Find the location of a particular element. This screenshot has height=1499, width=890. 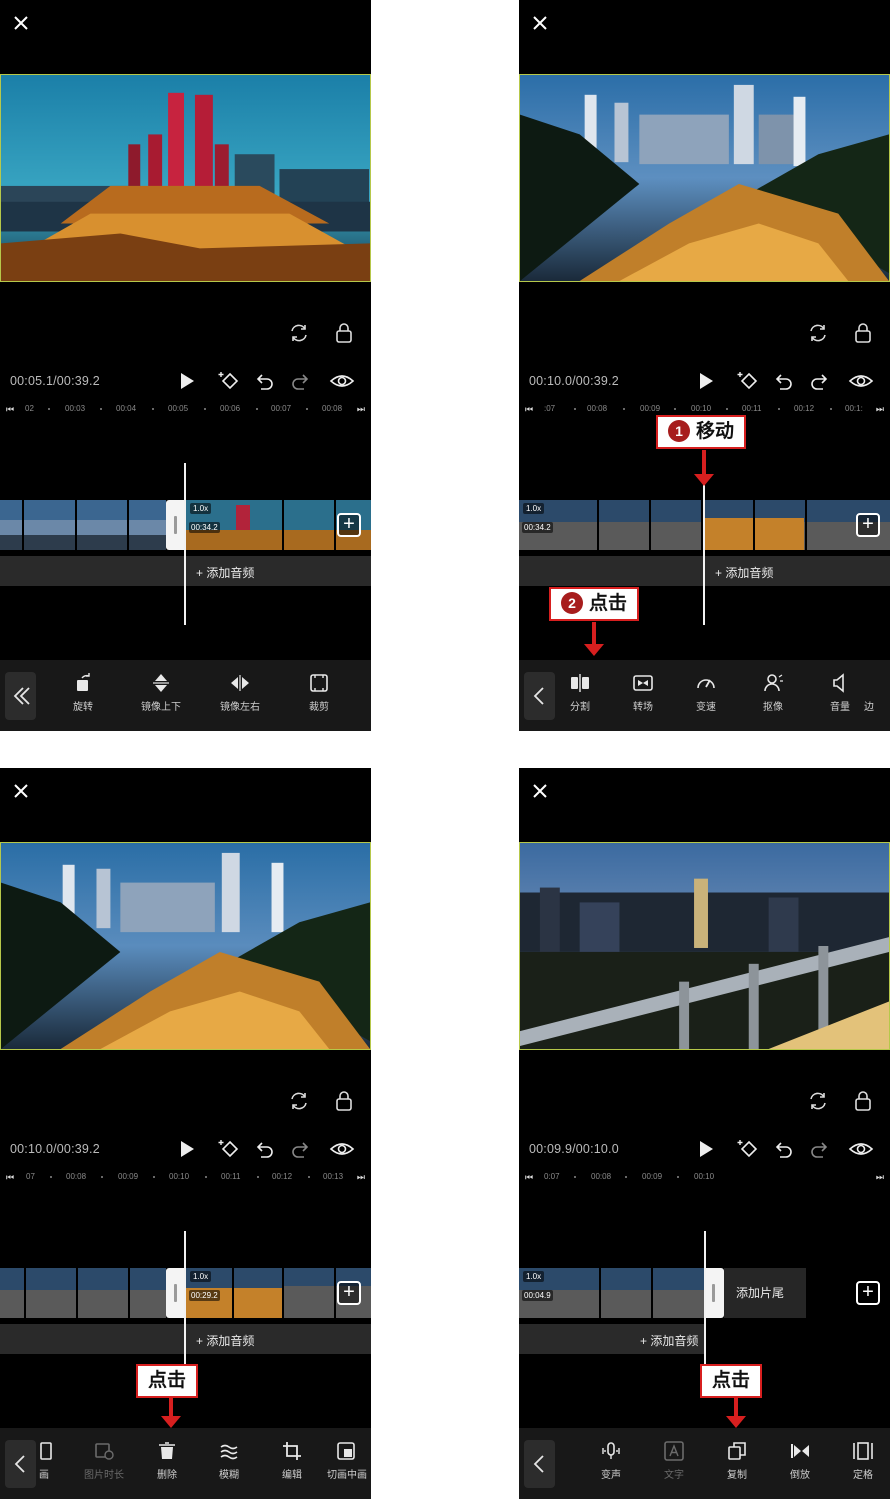

arrow-down-icon is located at coordinates (736, 1413).